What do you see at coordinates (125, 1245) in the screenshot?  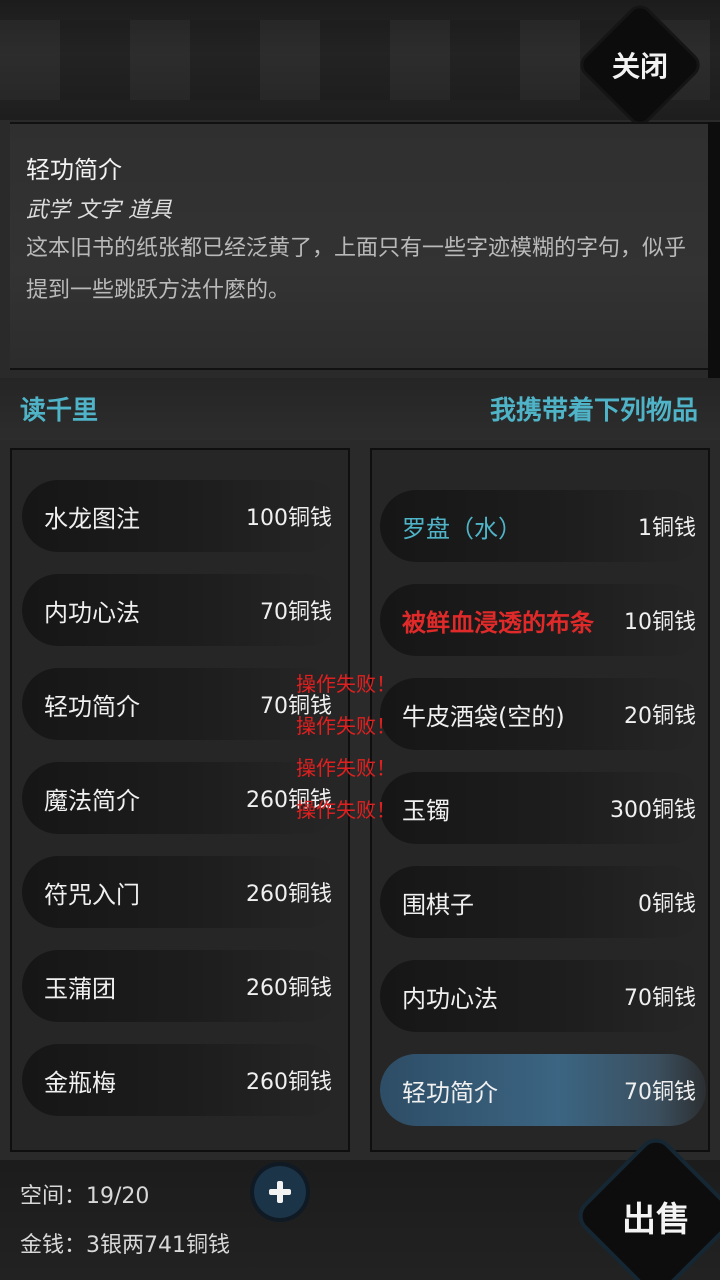 I see `money-balance: 金钱：3银两741铜钱` at bounding box center [125, 1245].